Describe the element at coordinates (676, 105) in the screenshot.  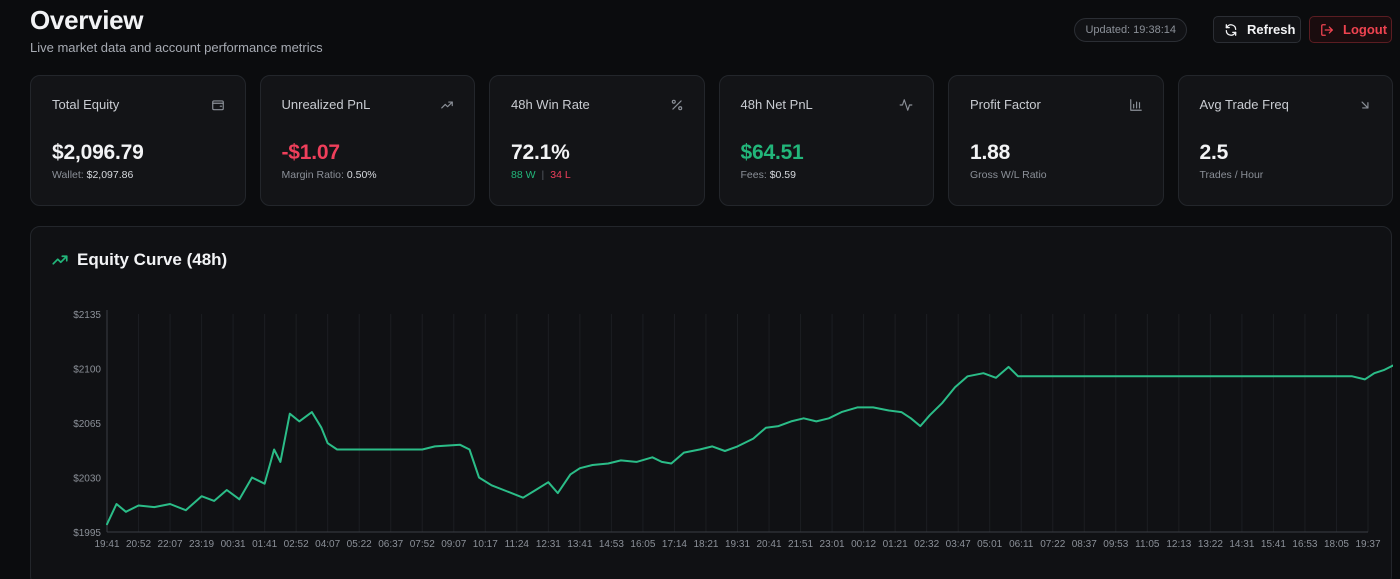
I see `percent-icon` at that location.